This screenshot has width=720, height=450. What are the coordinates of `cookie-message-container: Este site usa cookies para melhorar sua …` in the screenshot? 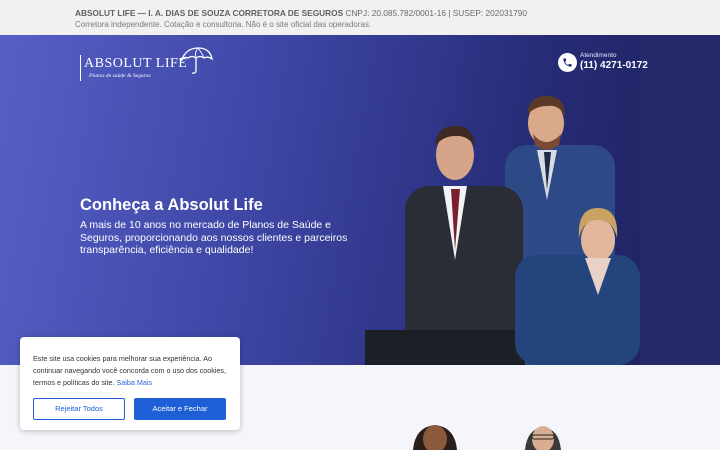 It's located at (133, 371).